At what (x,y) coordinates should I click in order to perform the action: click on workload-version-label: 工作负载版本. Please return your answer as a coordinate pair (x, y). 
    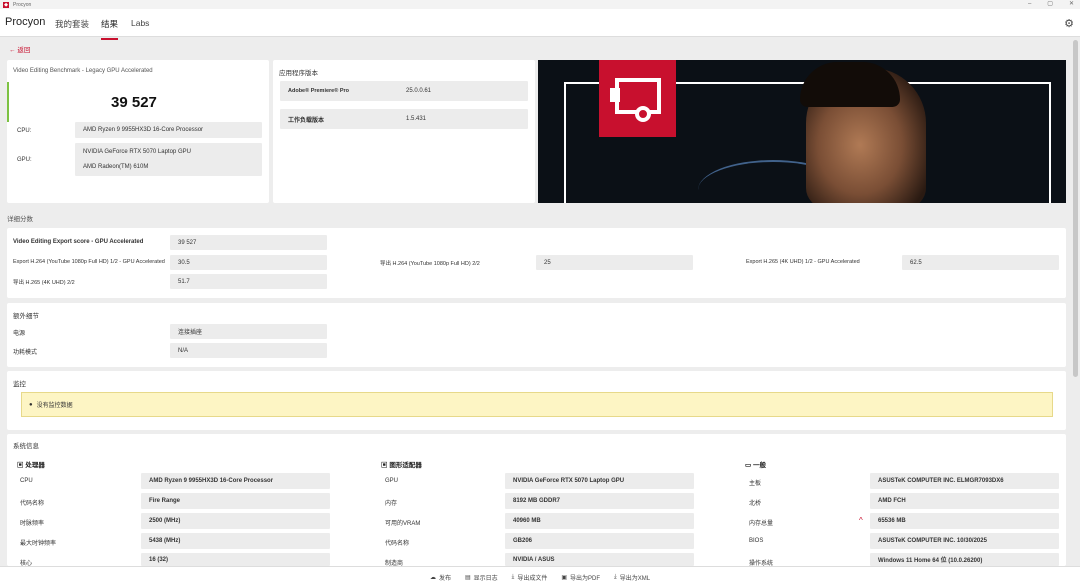
    Looking at the image, I should click on (306, 120).